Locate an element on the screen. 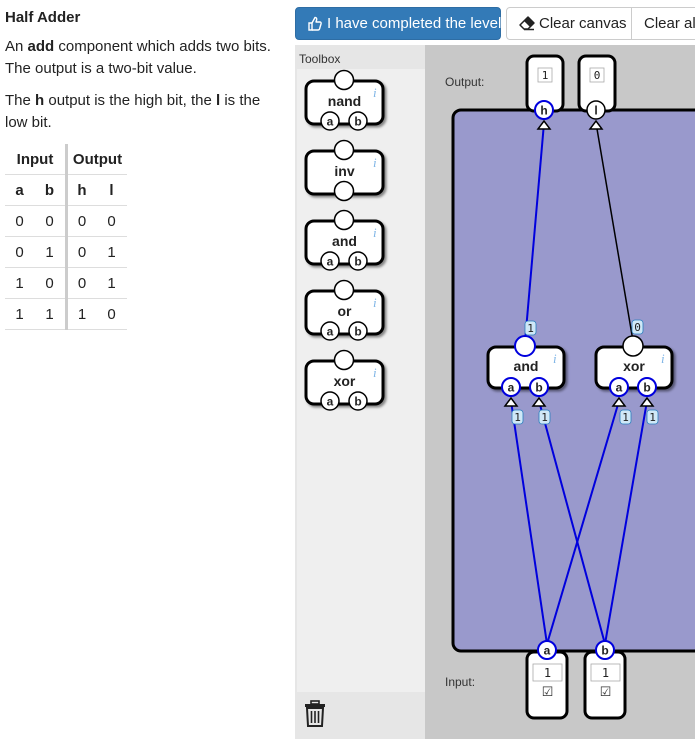 The width and height of the screenshot is (695, 747). table-row: 1 1 1 0 is located at coordinates (66, 314).